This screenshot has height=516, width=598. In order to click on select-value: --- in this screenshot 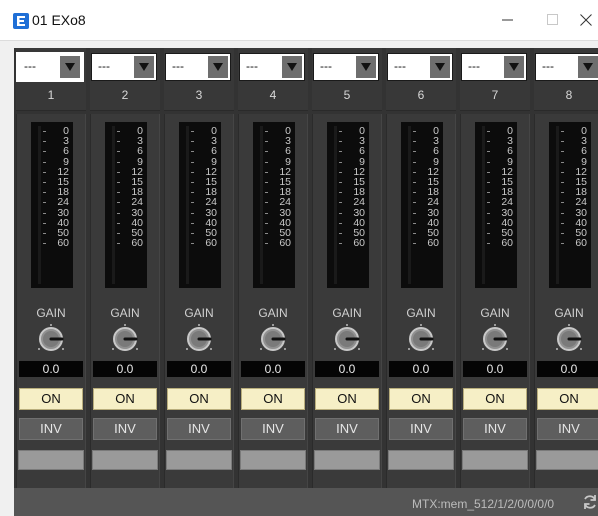, I will do `click(548, 66)`.